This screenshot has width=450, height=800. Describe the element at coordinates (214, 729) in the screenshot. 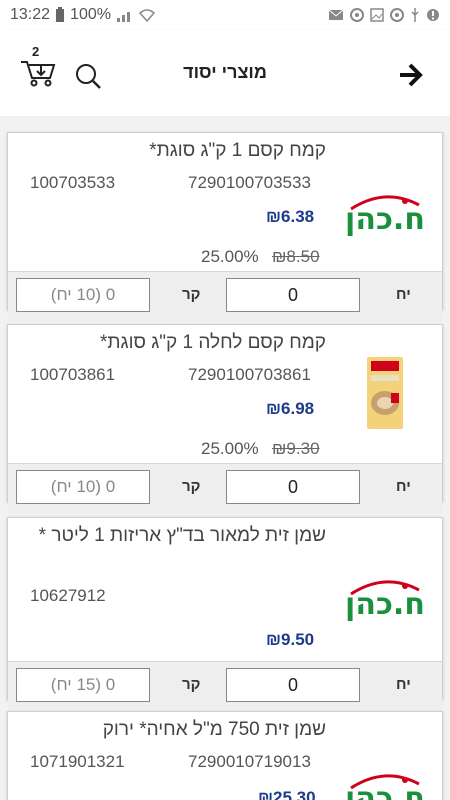

I see `product-name: שמן זית 750 מ"ל אחיה* ירוק` at that location.